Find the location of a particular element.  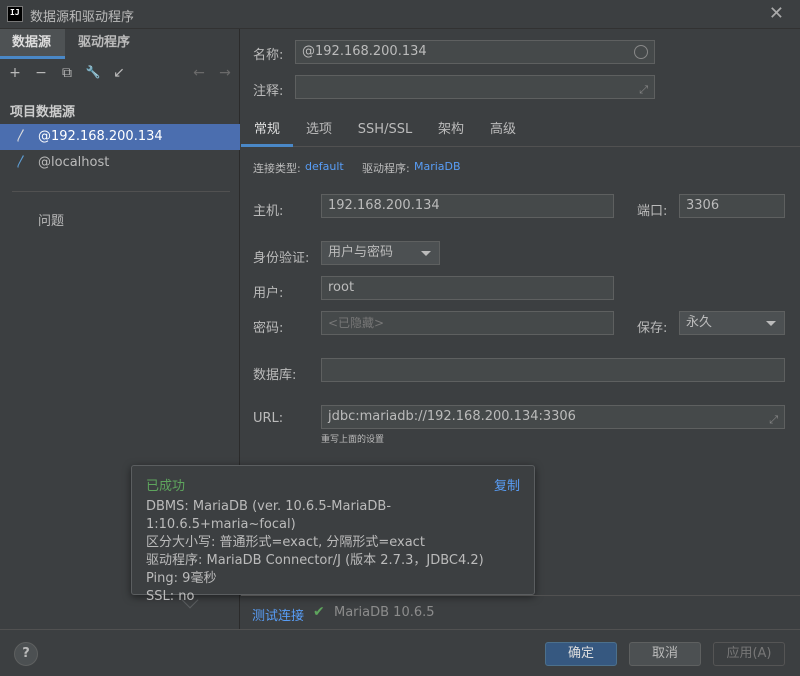

import-icon: ↙ is located at coordinates (119, 73).